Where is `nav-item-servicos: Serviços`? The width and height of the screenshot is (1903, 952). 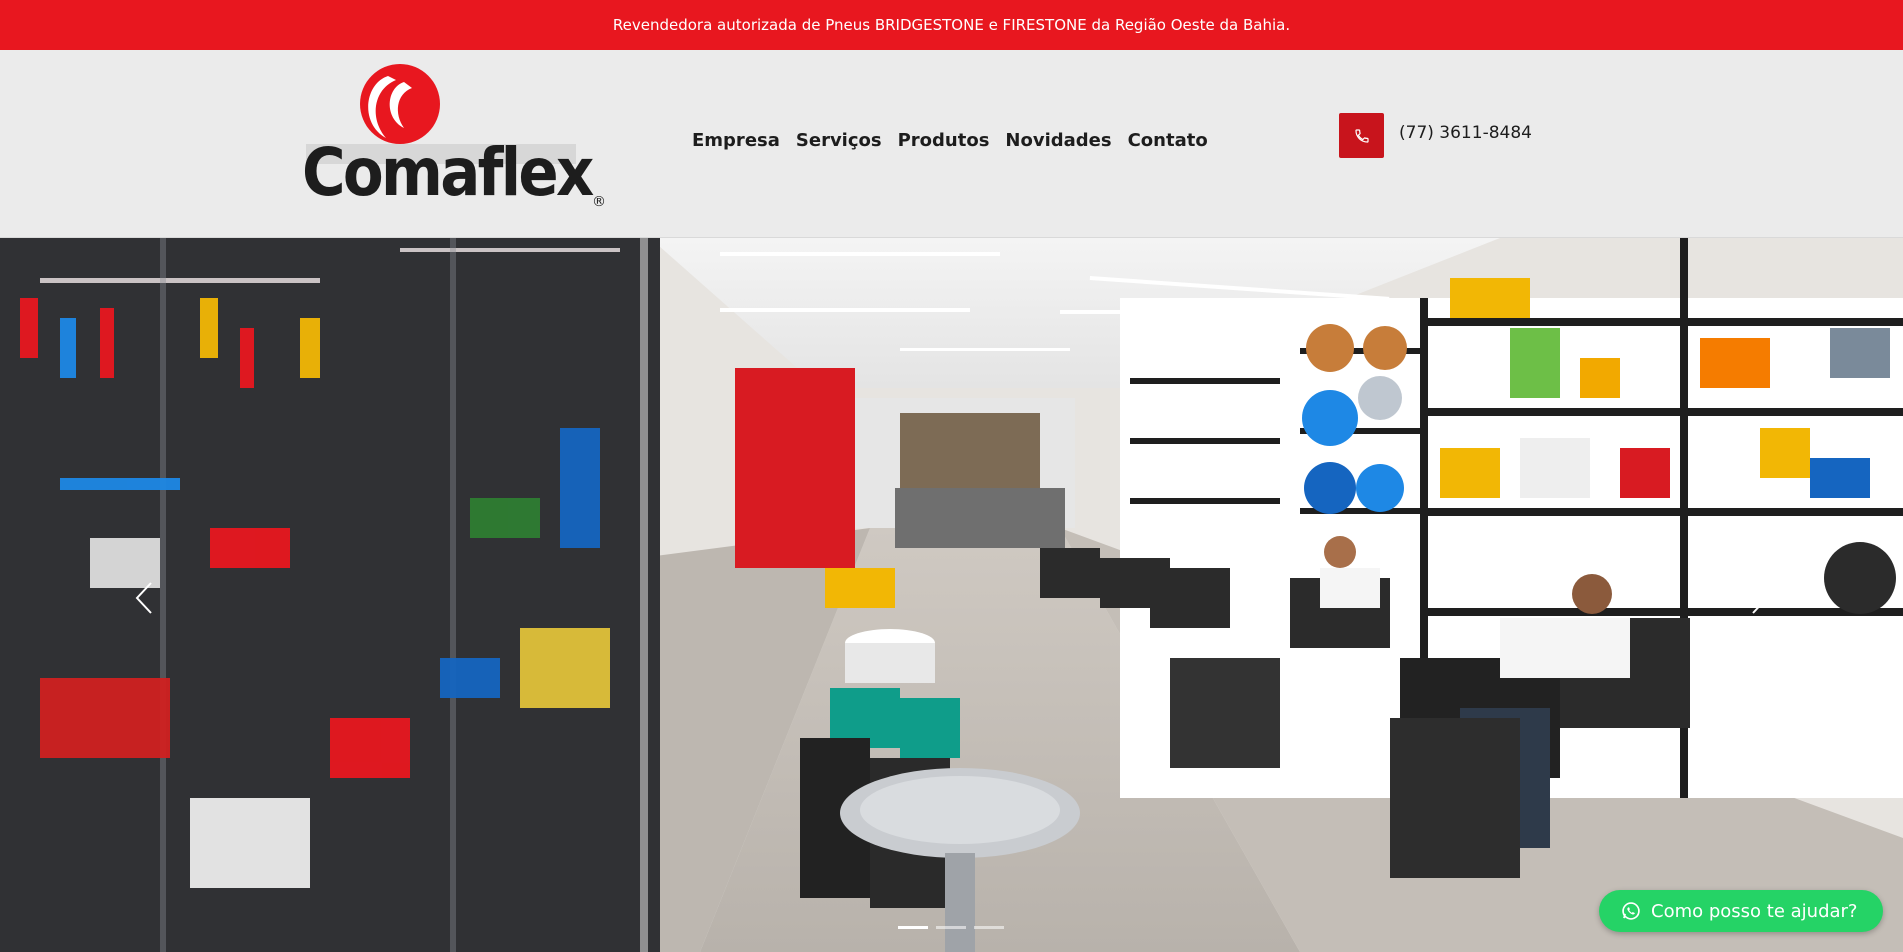
nav-item-servicos: Serviços is located at coordinates (839, 140).